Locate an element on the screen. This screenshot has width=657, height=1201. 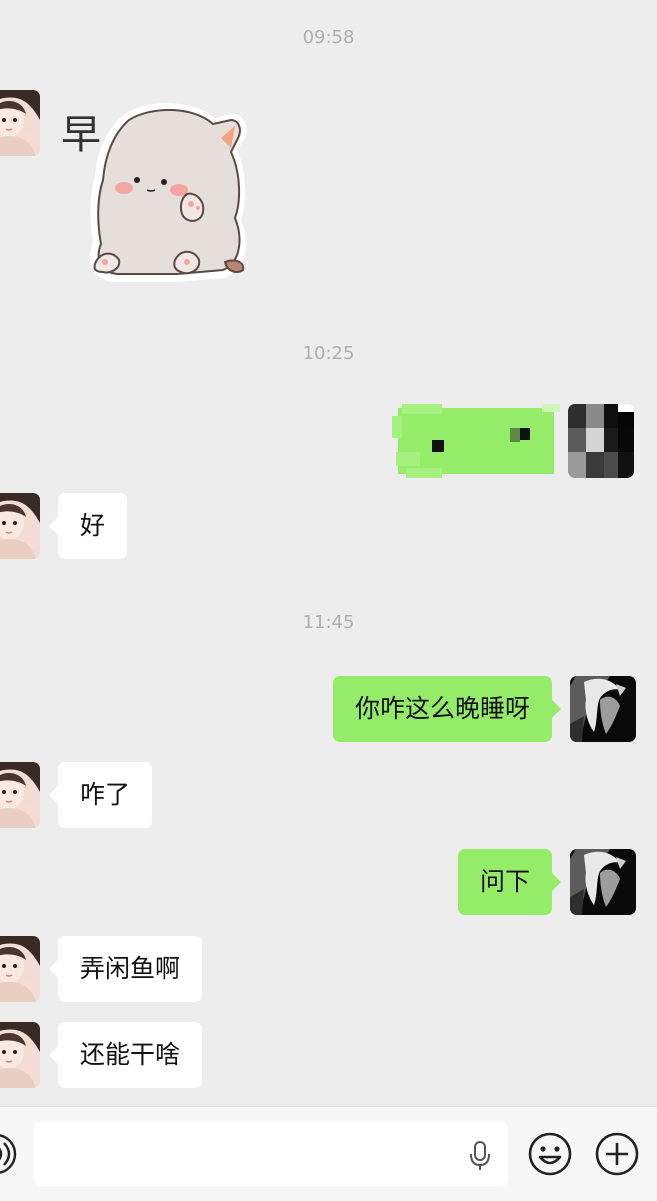
input-bar is located at coordinates (328, 1153).